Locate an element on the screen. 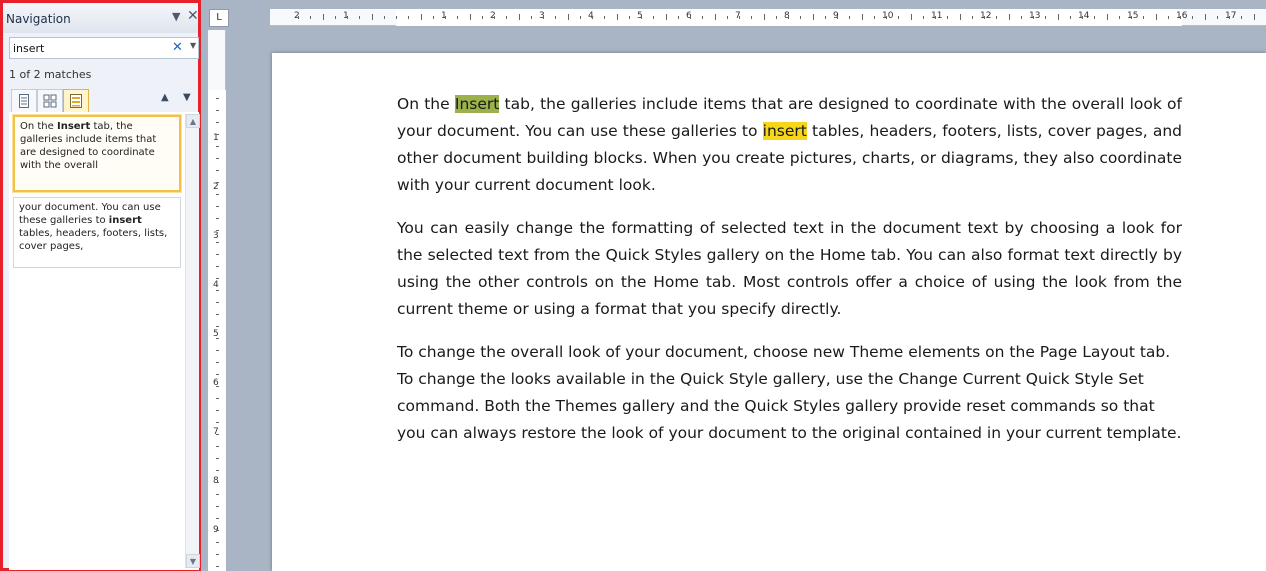  vertical-ruler: 123456789 is located at coordinates (217, 300).